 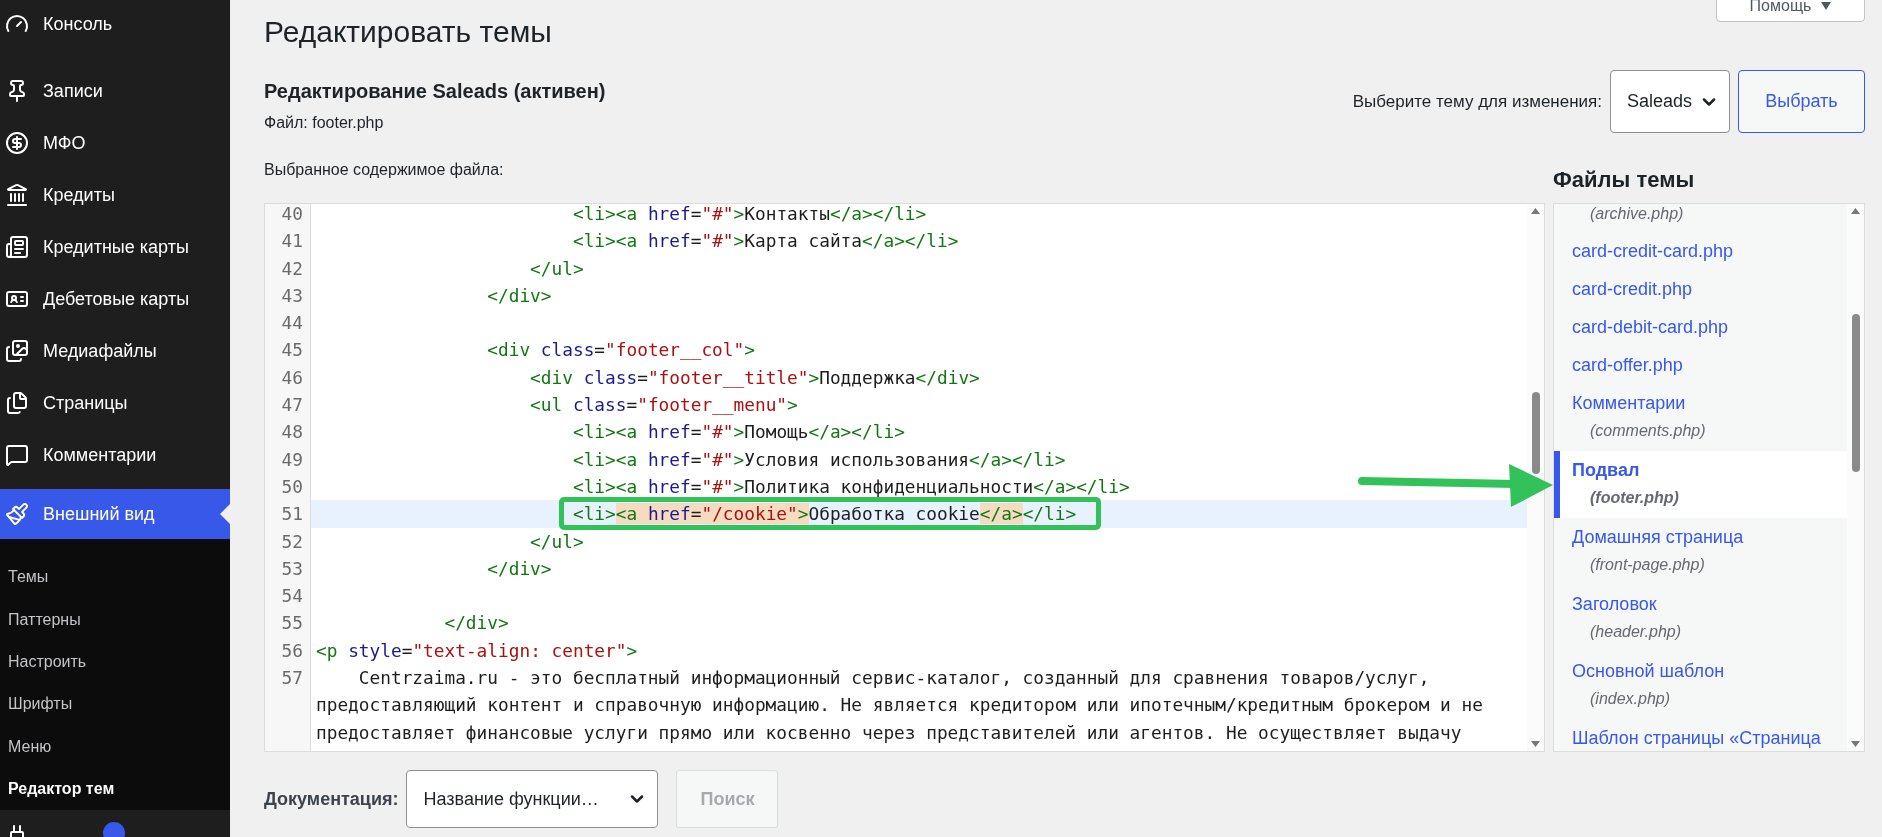 What do you see at coordinates (1624, 180) in the screenshot?
I see `files-title: Файлы темы` at bounding box center [1624, 180].